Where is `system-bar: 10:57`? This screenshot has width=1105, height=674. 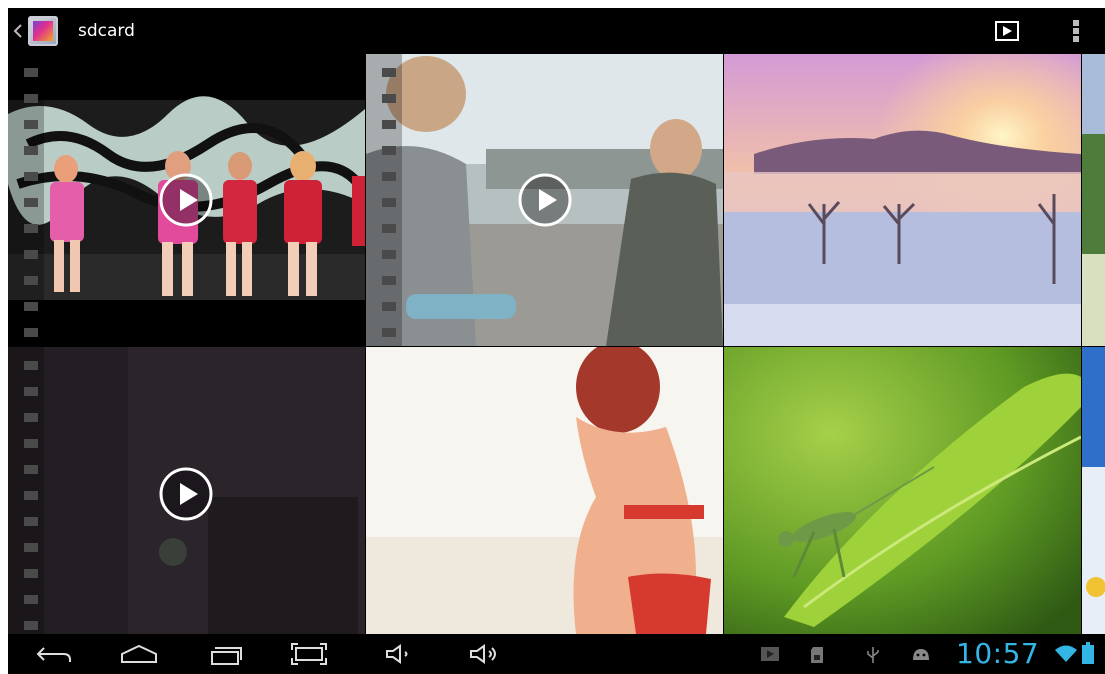 system-bar: 10:57 is located at coordinates (556, 654).